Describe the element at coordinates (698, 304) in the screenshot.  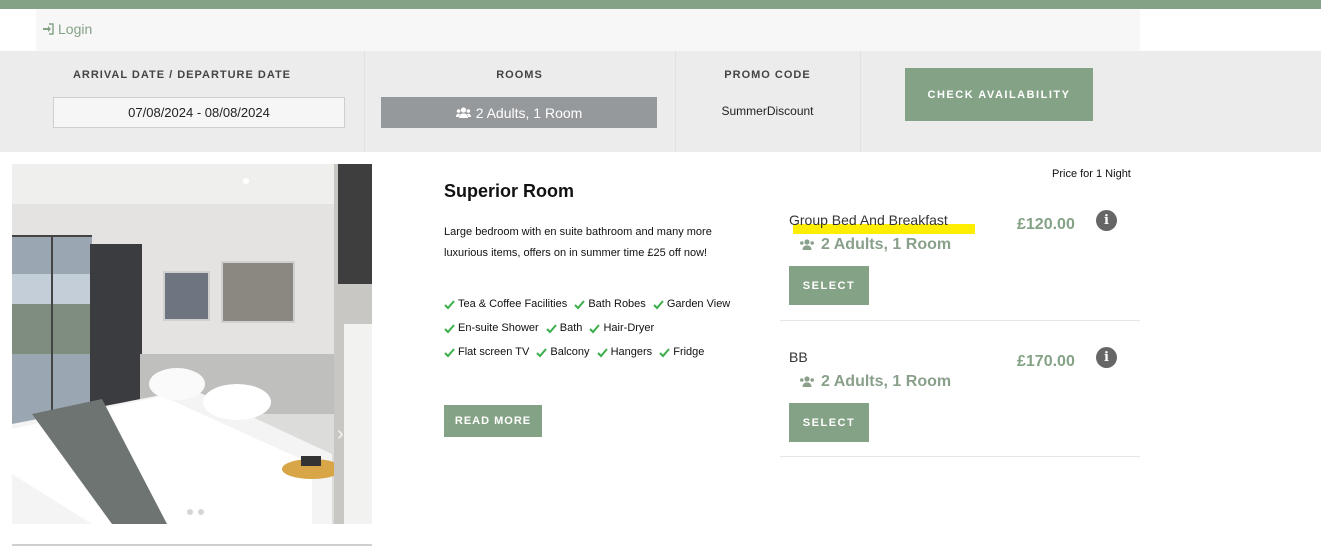
I see `amenity-label: Garden View` at that location.